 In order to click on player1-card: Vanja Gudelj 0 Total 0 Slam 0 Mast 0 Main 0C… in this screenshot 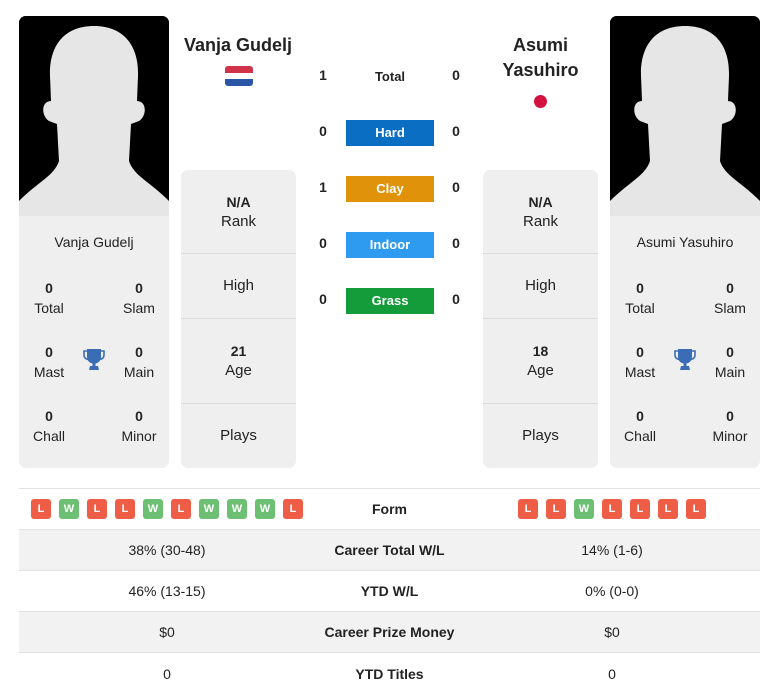, I will do `click(94, 242)`.